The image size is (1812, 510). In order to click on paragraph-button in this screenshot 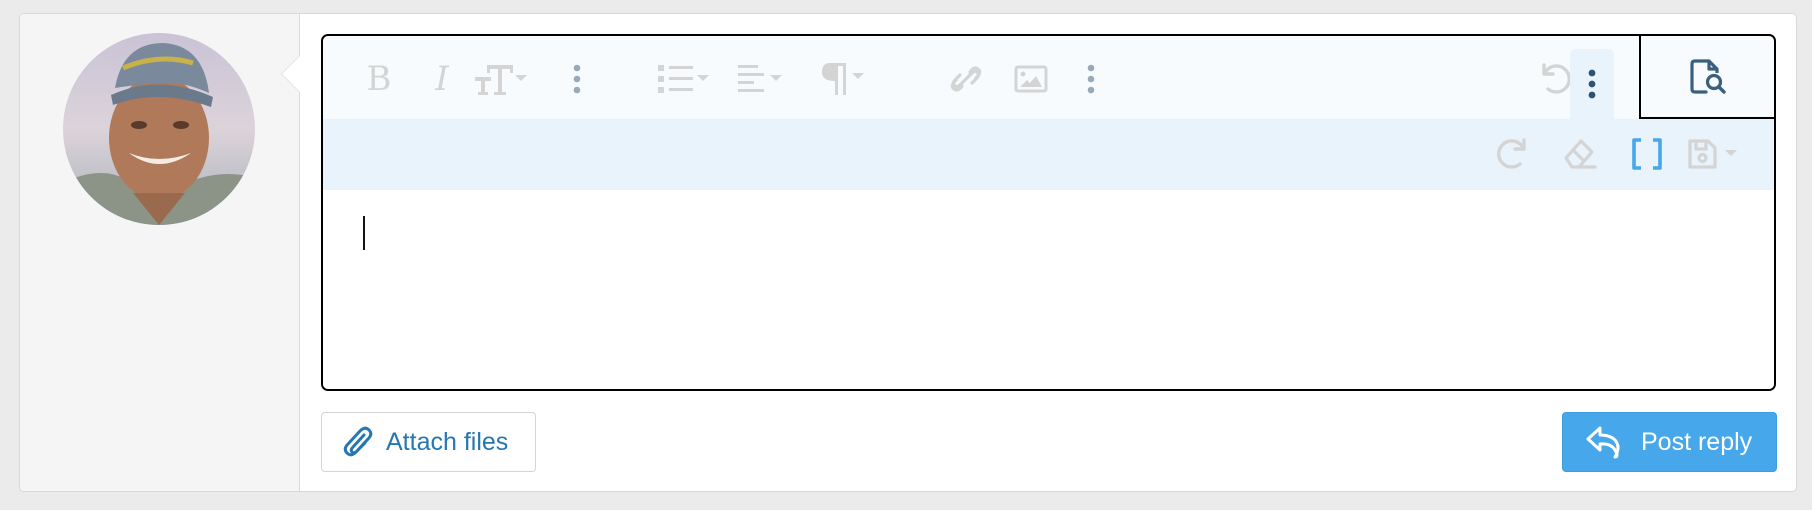, I will do `click(844, 79)`.